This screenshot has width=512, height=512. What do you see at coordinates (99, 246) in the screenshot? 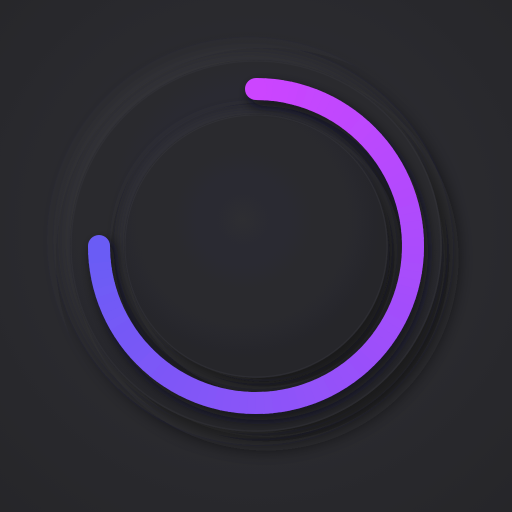
I see `progress-arc-end-cap` at bounding box center [99, 246].